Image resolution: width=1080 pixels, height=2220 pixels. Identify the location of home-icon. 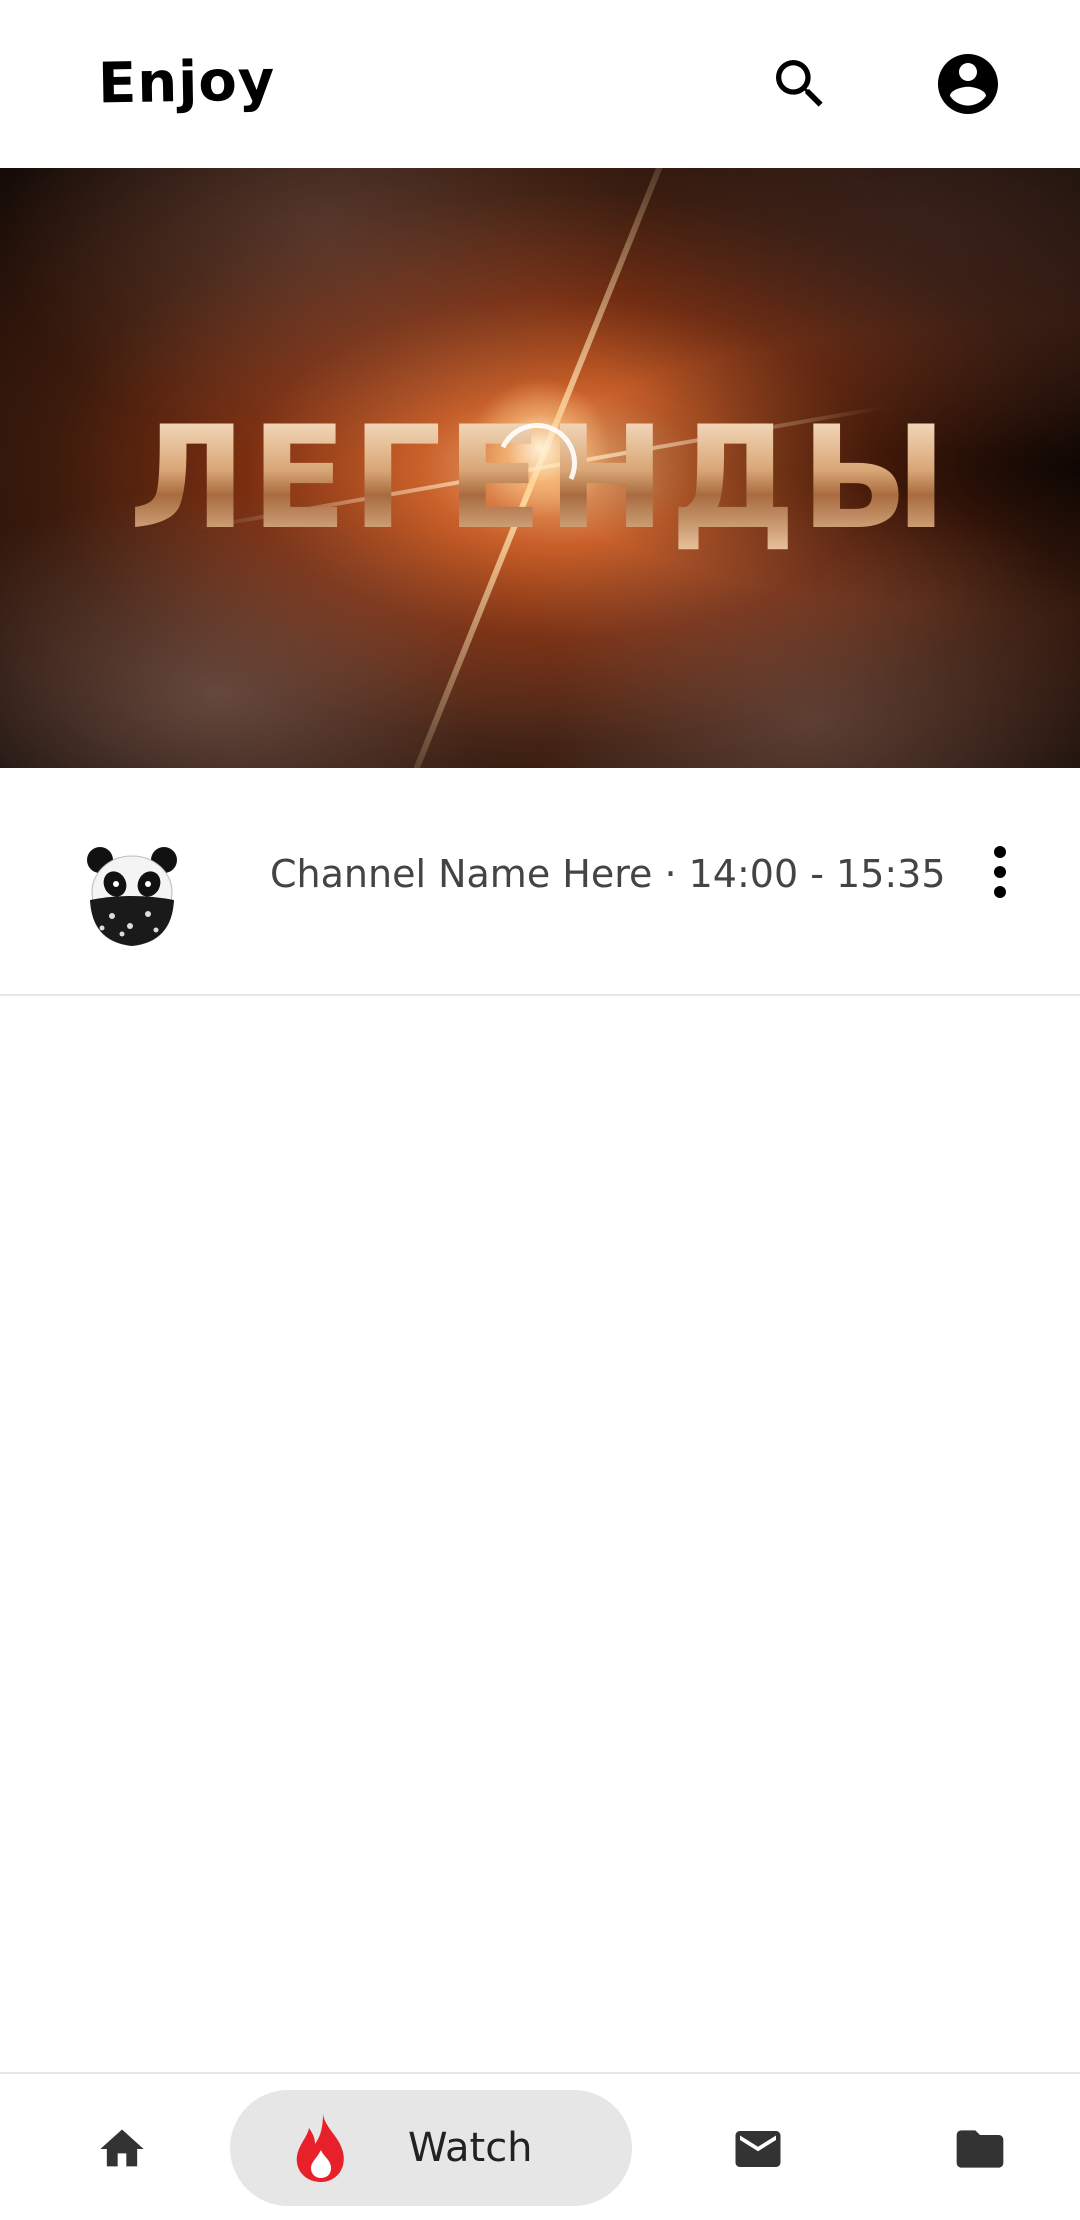
(122, 2148).